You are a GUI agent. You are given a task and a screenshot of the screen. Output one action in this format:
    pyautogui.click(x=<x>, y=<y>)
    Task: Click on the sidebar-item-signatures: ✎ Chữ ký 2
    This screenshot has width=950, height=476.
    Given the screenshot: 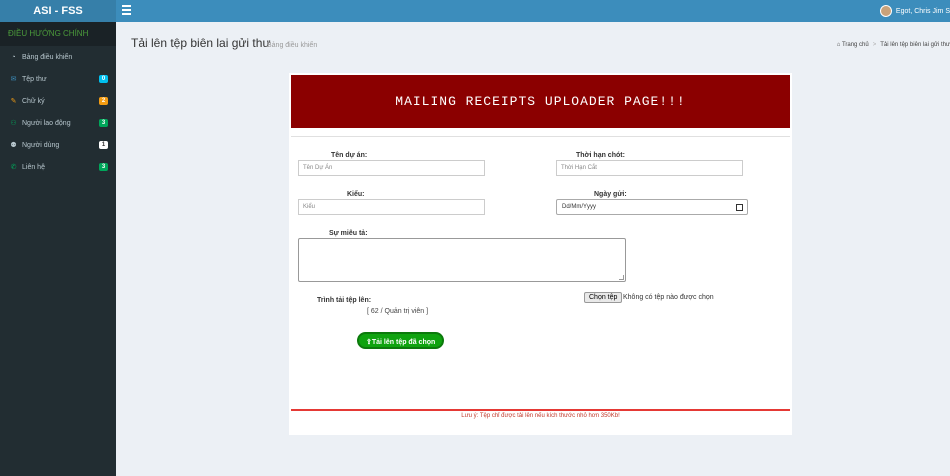 What is the action you would take?
    pyautogui.click(x=58, y=101)
    